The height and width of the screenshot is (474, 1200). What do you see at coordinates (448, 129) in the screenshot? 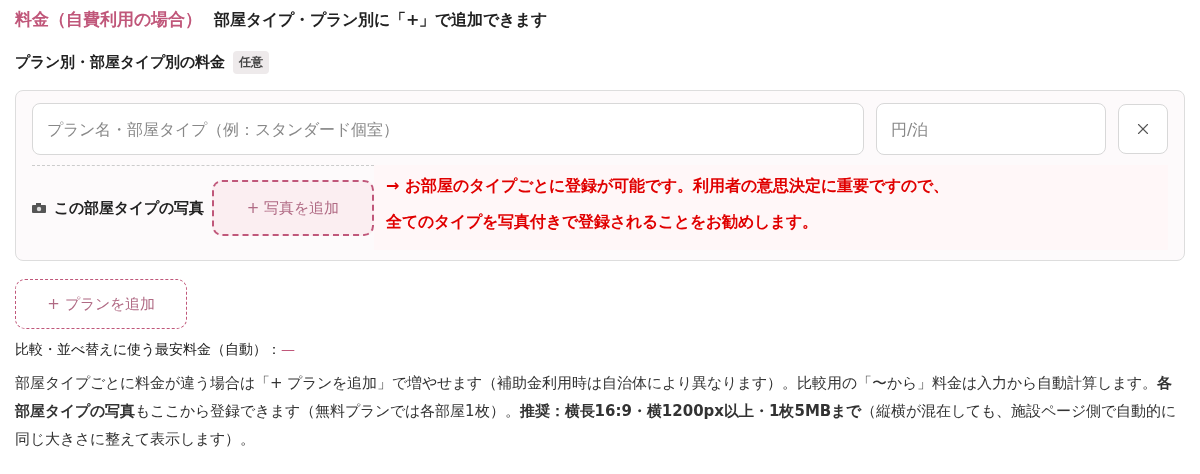
I see `plan-name-field: プラン名・部屋タイプ（例：スタンダード個室）` at bounding box center [448, 129].